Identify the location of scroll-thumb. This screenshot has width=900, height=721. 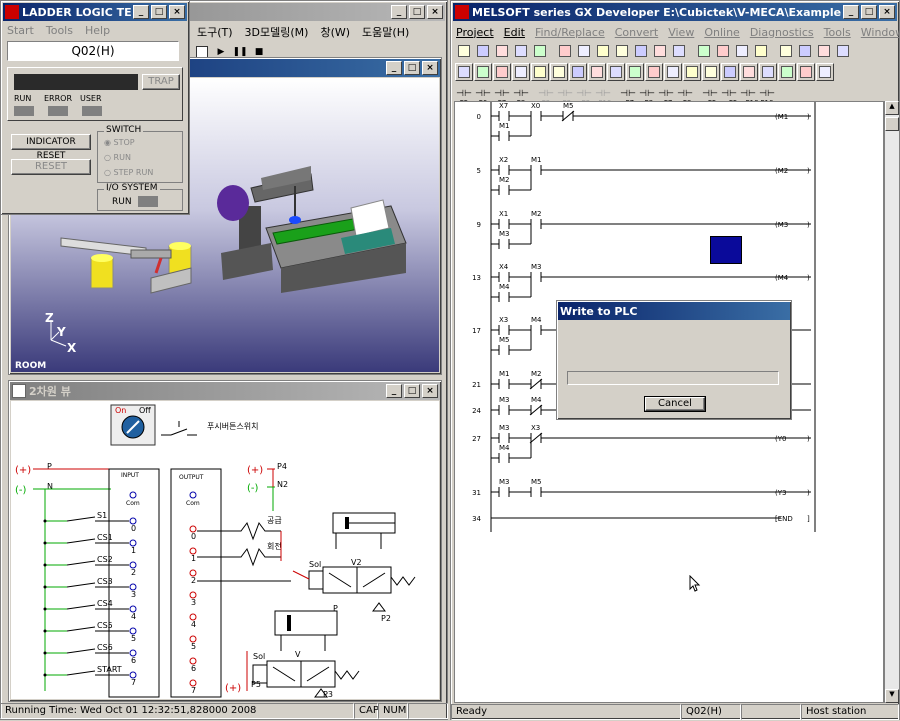
(892, 124).